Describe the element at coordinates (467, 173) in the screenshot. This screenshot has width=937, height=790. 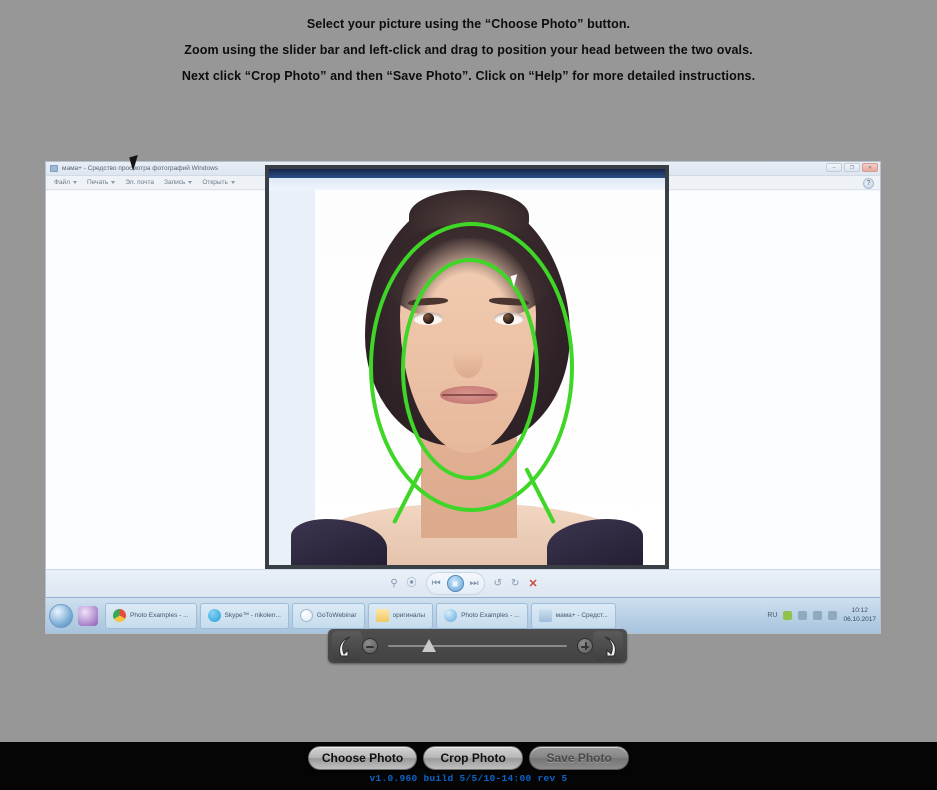
I see `crop-frame-title-strip` at that location.